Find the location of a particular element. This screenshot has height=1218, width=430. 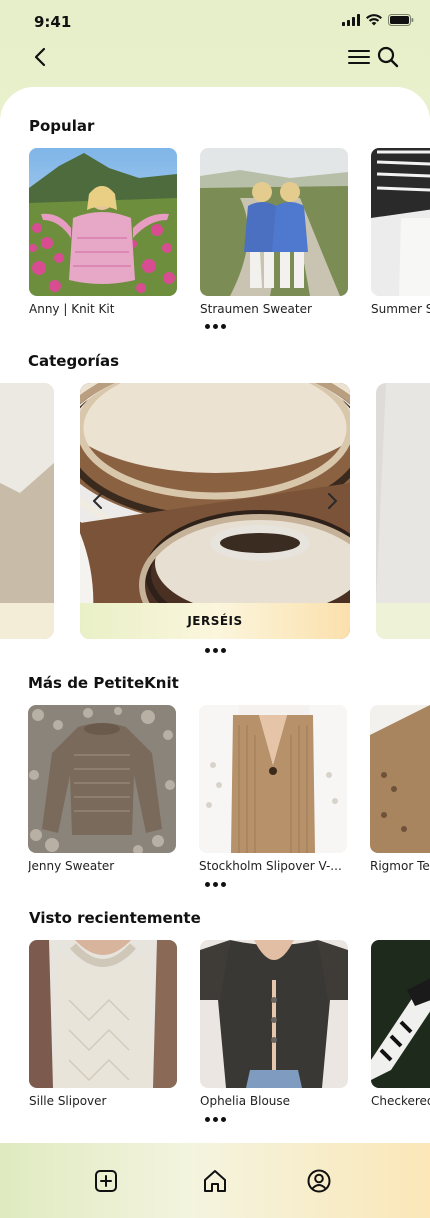

back-button is located at coordinates (41, 57).